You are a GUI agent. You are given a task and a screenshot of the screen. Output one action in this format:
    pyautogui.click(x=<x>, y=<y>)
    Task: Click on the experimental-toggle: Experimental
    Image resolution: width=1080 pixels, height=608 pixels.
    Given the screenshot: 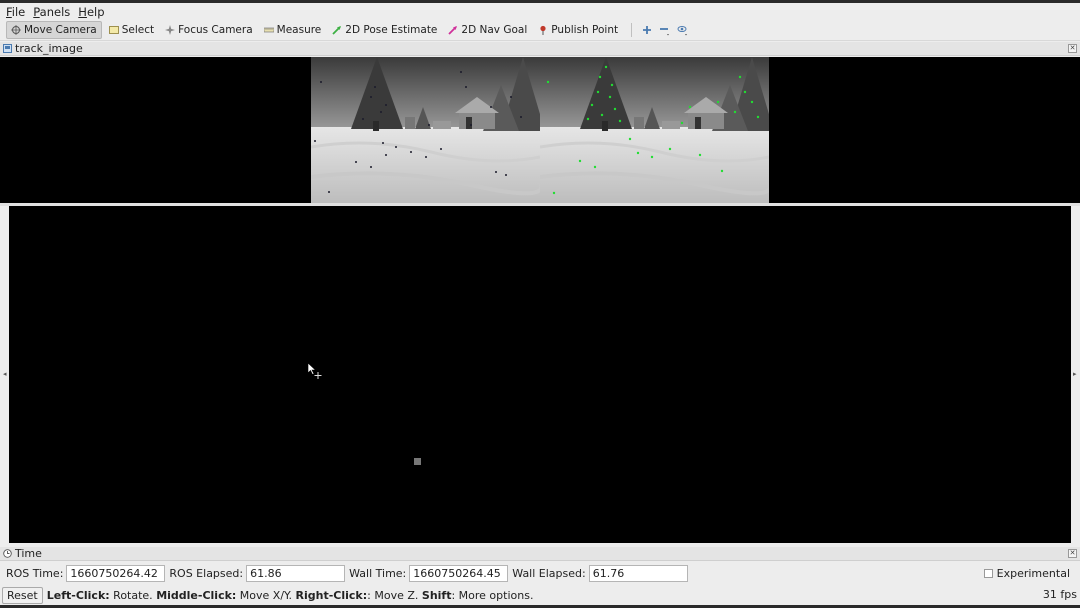 What is the action you would take?
    pyautogui.click(x=1026, y=573)
    